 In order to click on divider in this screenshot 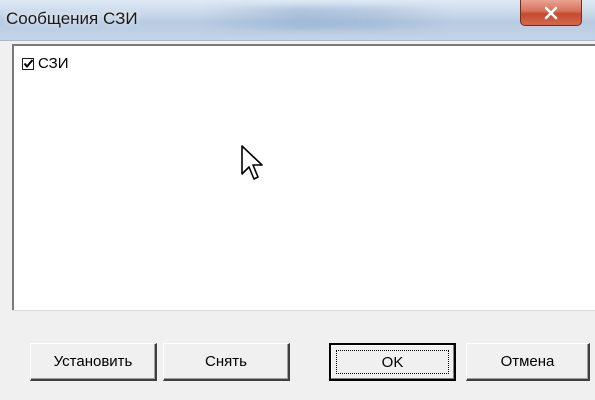, I will do `click(303, 310)`.